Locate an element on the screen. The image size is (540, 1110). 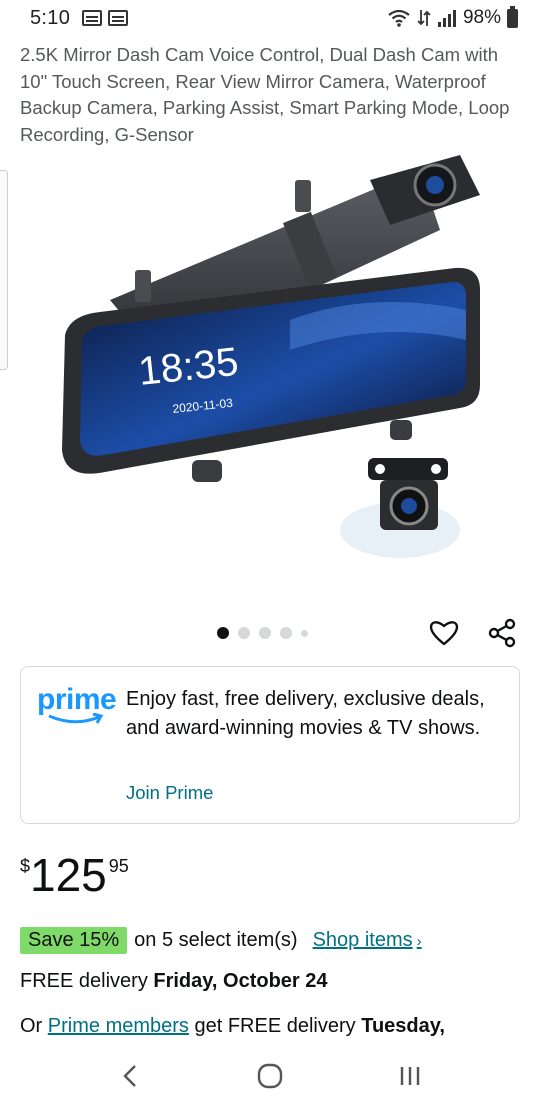
home-icon is located at coordinates (270, 1076).